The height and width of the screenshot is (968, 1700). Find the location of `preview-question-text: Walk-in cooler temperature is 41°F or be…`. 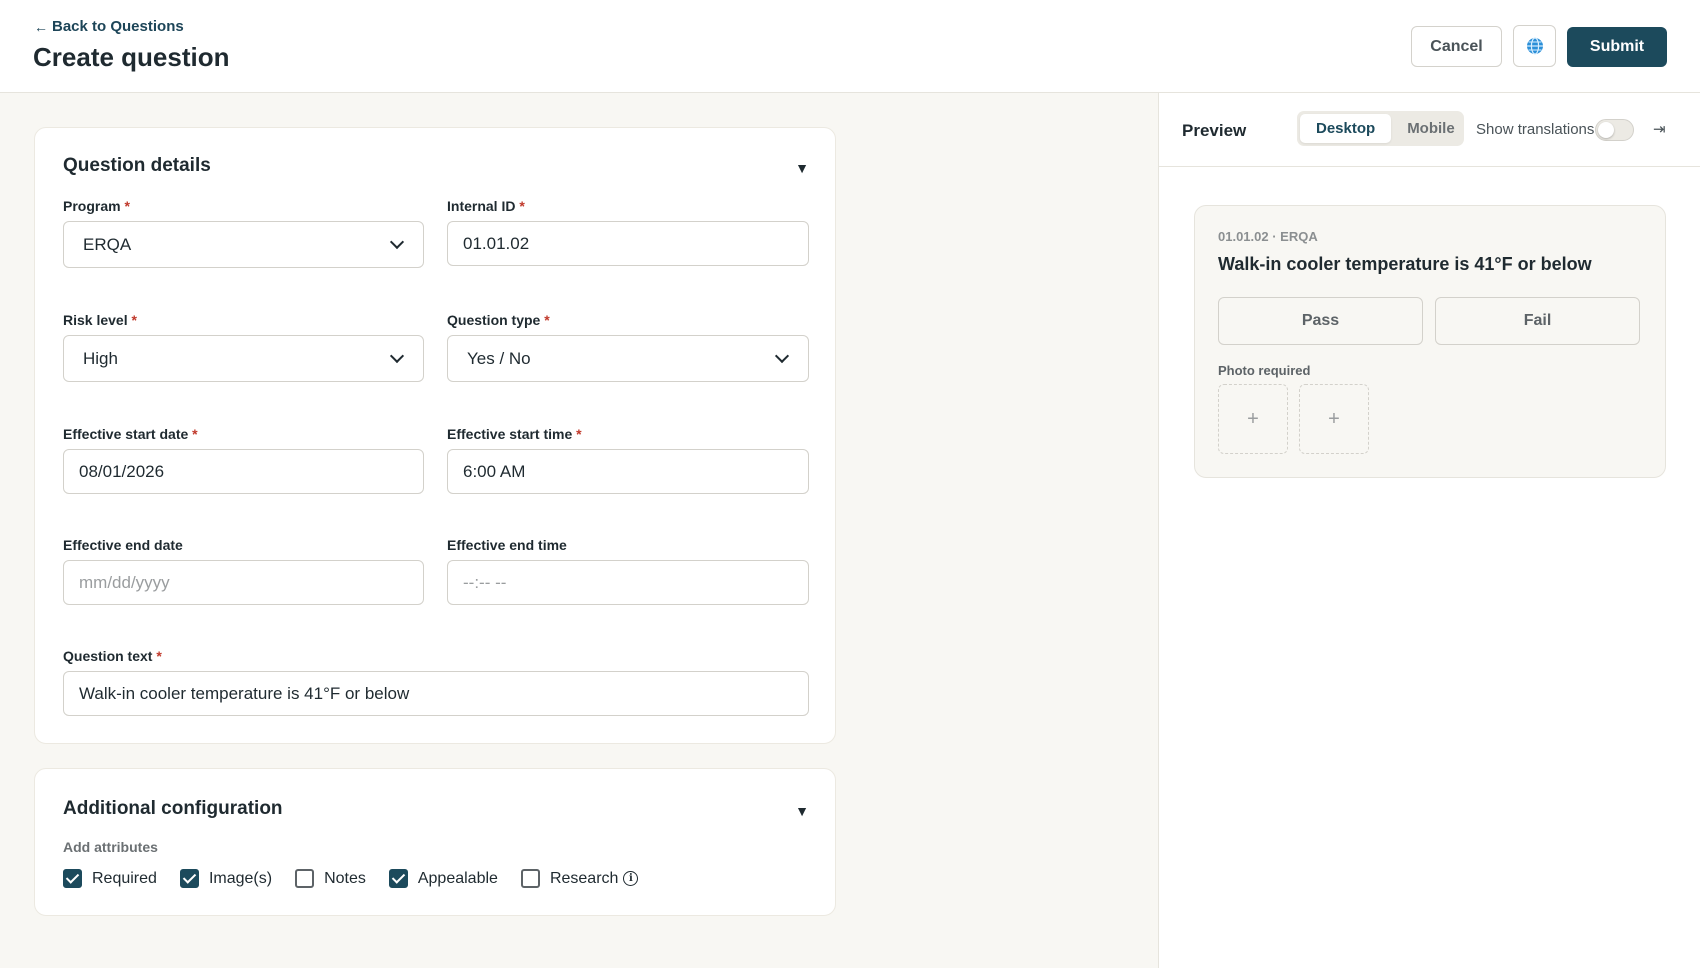

preview-question-text: Walk-in cooler temperature is 41°F or be… is located at coordinates (1405, 264).